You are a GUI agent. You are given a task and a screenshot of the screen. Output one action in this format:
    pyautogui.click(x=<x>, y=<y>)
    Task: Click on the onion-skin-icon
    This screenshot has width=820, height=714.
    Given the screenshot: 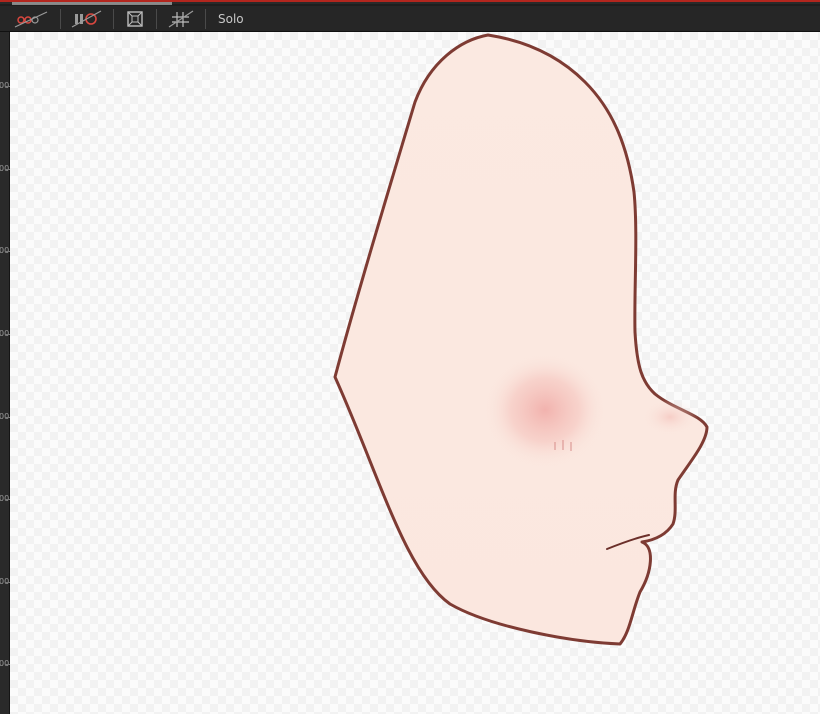 What is the action you would take?
    pyautogui.click(x=31, y=19)
    